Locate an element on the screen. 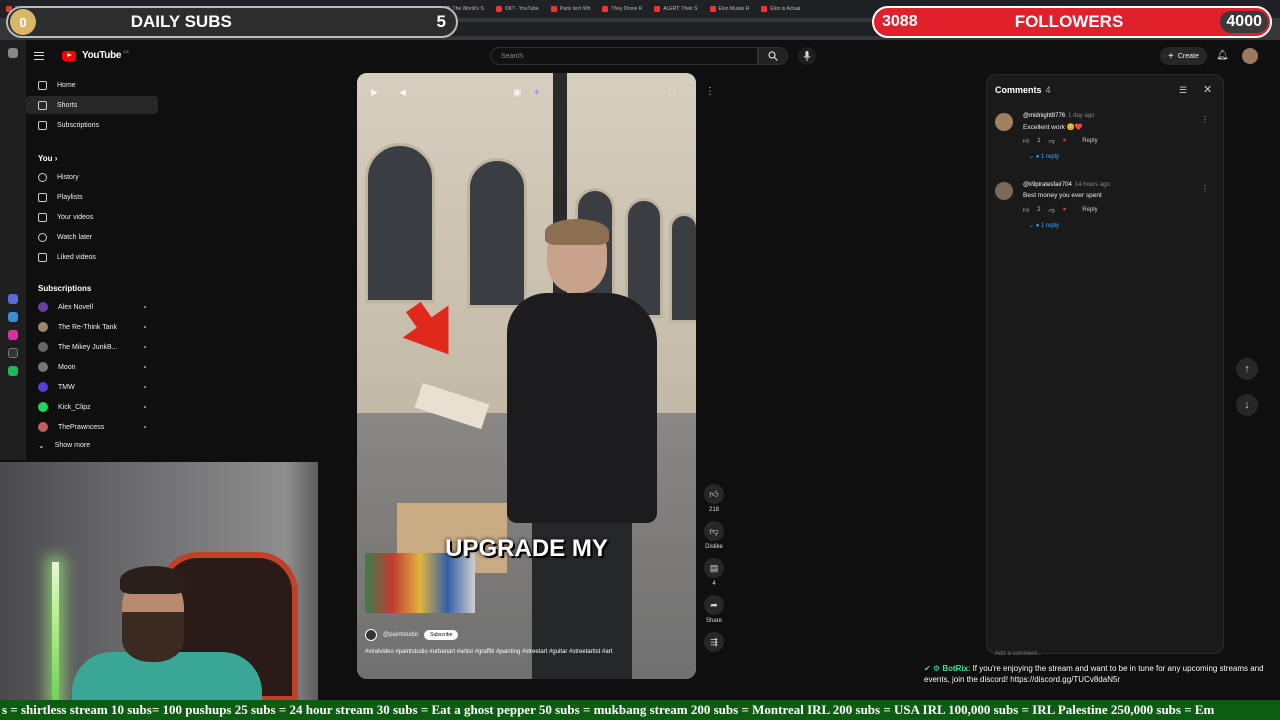  sidebar-item-subscriptions: Subscriptions is located at coordinates (92, 125).